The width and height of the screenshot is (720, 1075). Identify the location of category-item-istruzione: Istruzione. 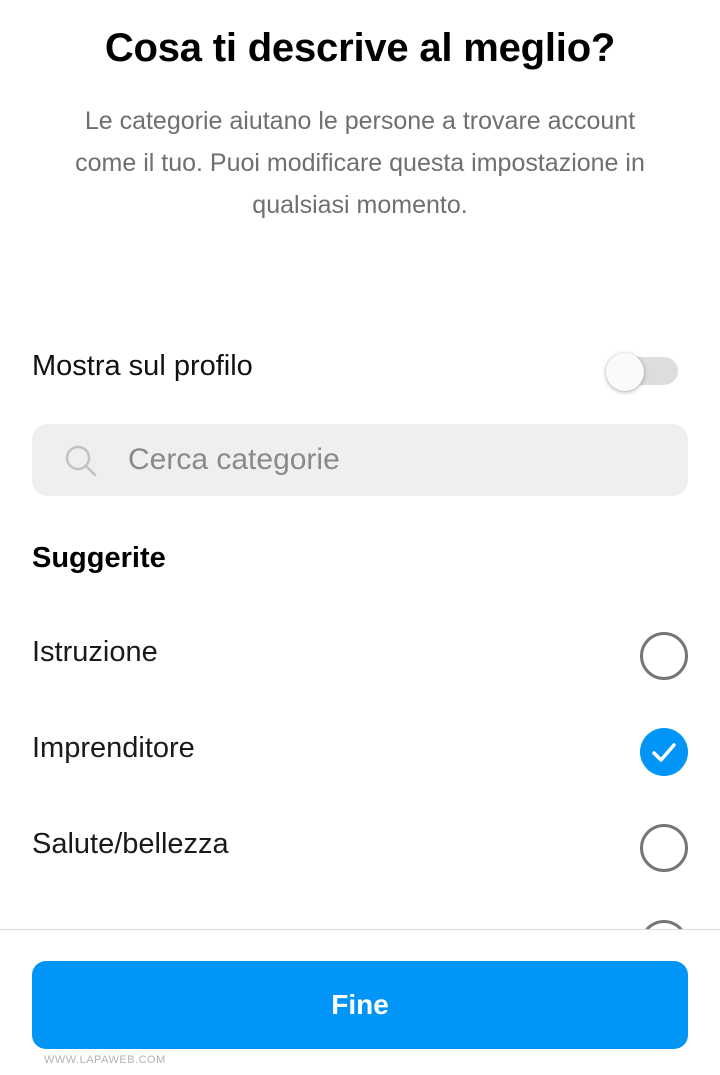
(360, 652).